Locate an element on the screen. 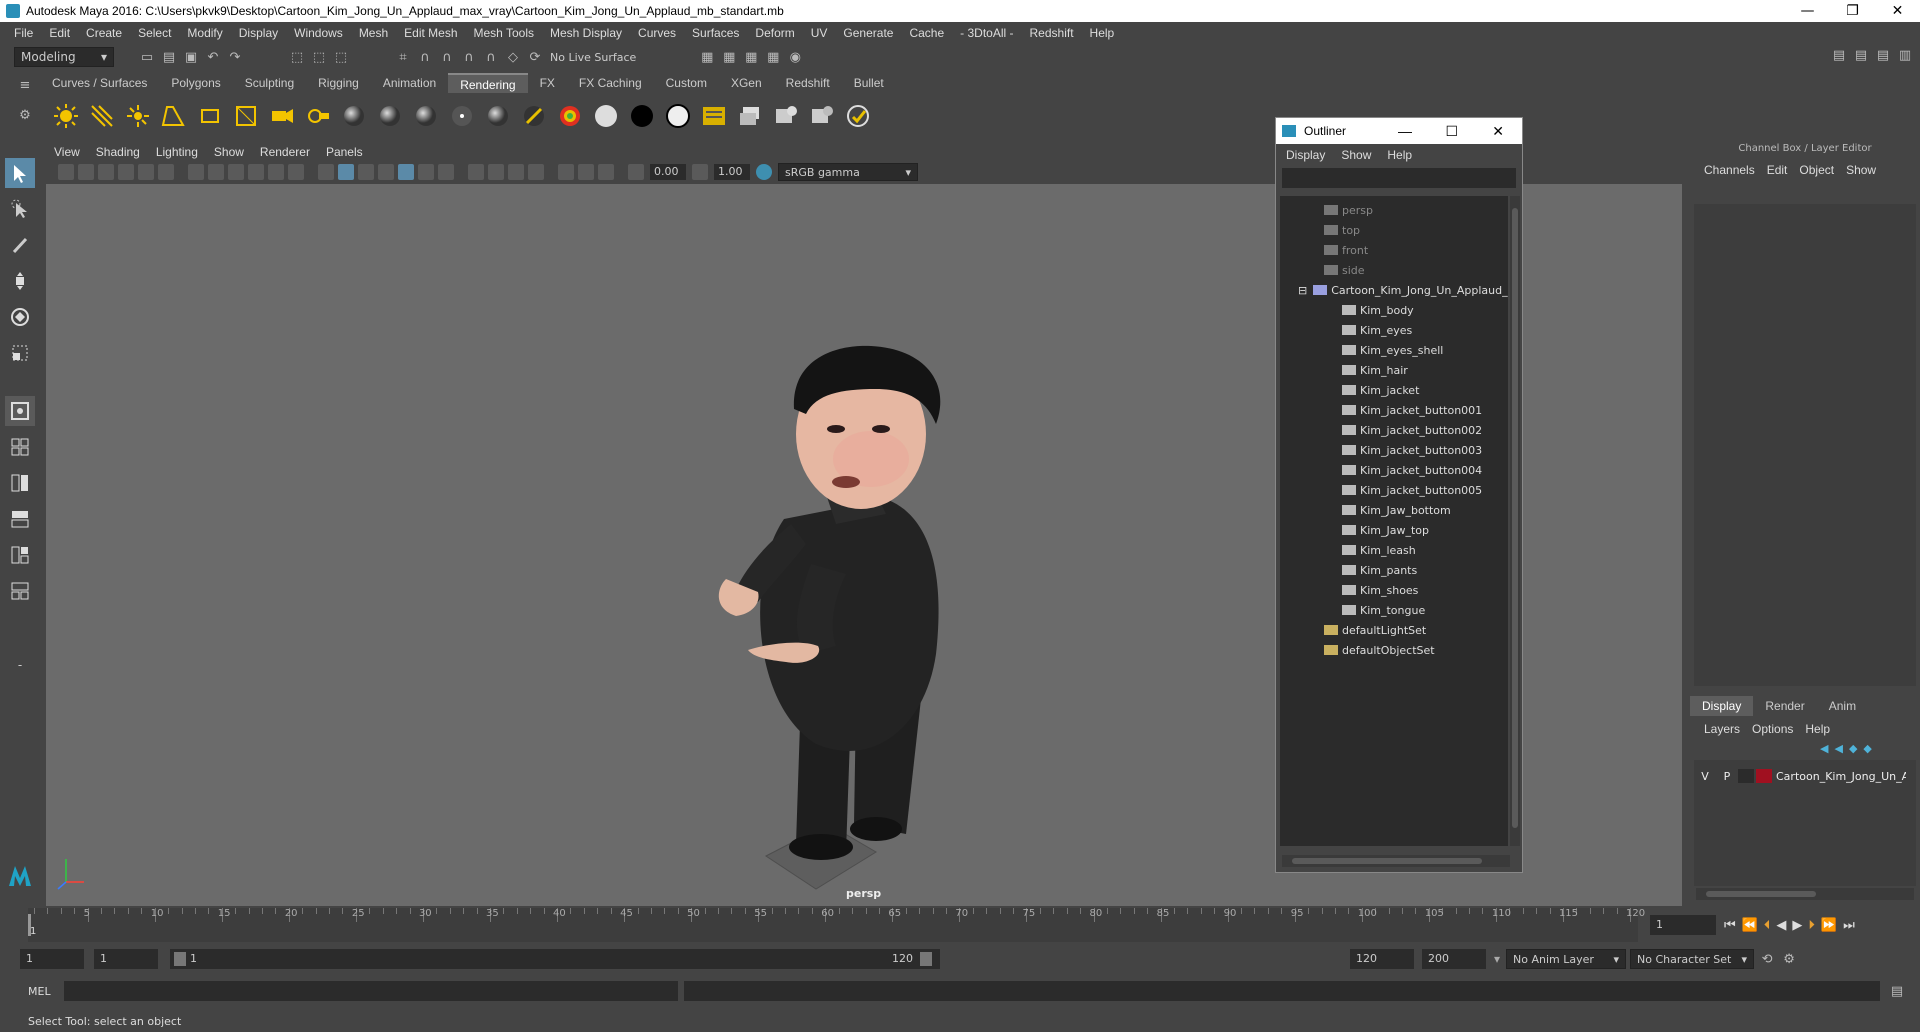 The height and width of the screenshot is (1032, 1920). snap-live-icon: ⟳ is located at coordinates (535, 57).